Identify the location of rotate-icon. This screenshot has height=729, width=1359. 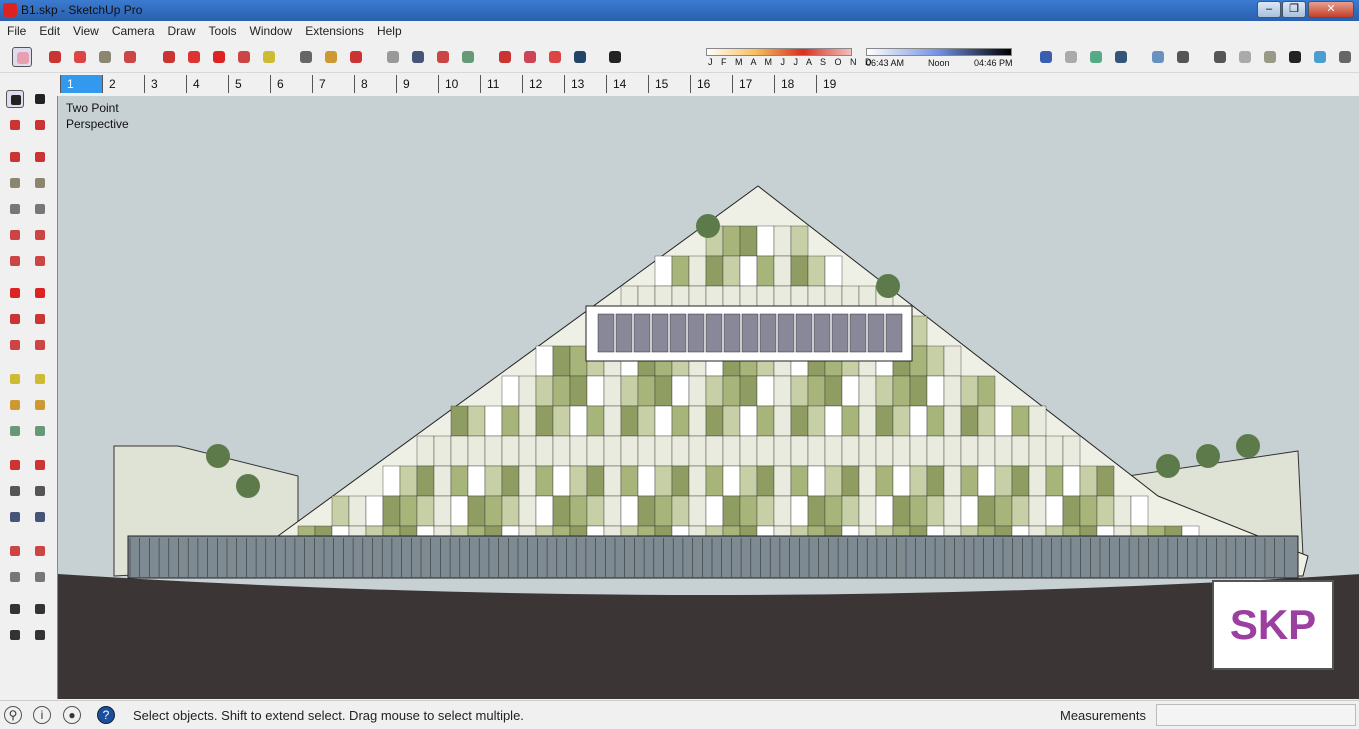
(244, 57).